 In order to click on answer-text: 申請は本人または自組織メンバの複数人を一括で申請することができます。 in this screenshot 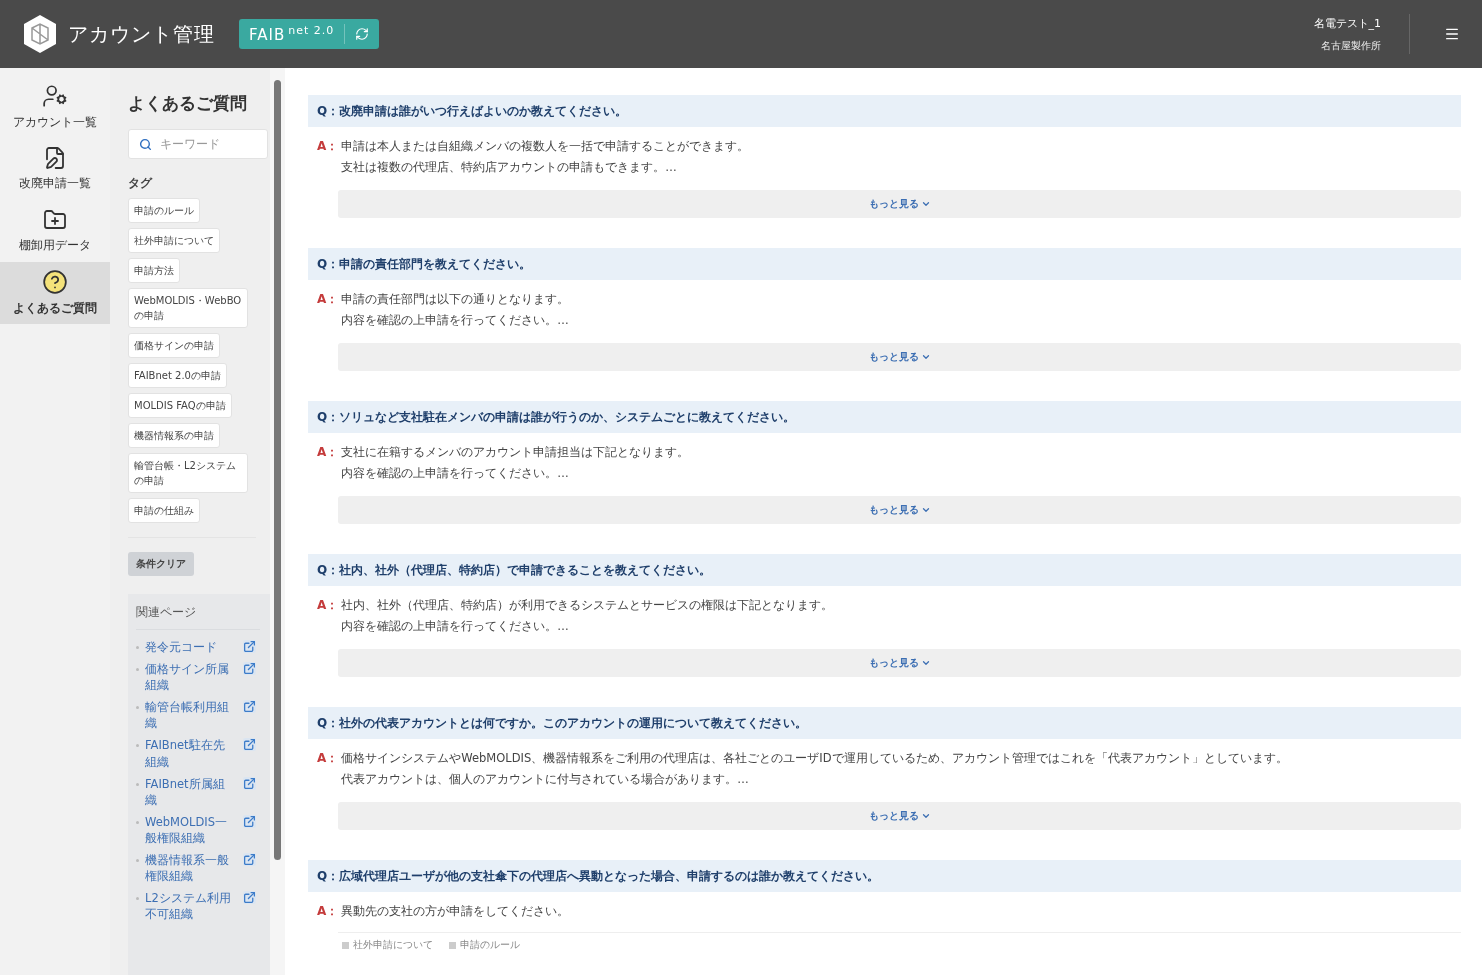, I will do `click(545, 146)`.